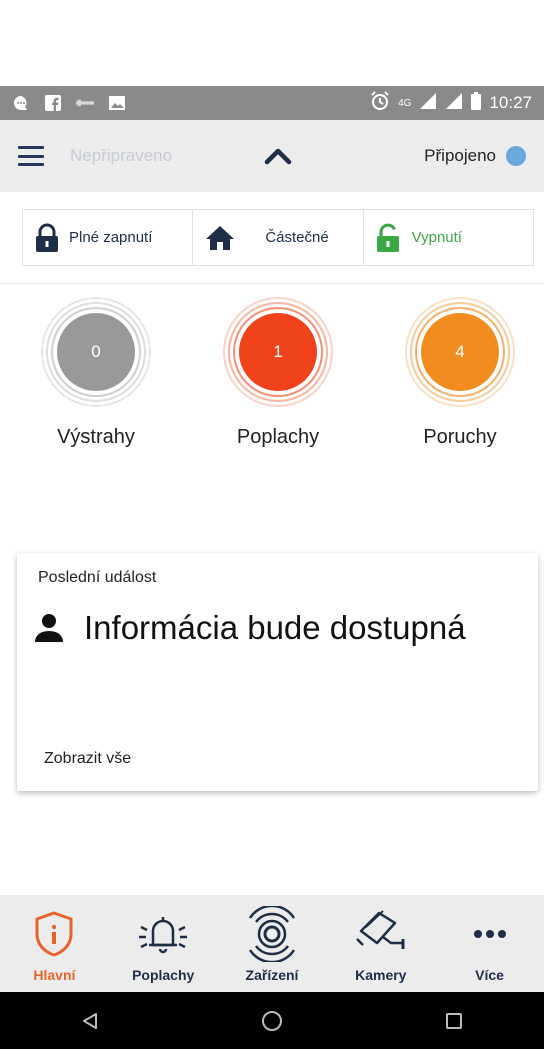 This screenshot has width=544, height=1049. I want to click on nav-more: Více, so click(489, 943).